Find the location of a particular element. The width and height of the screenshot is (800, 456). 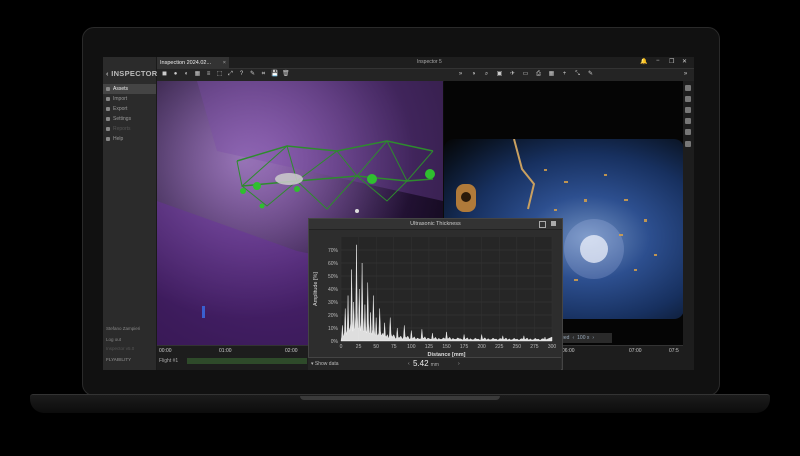

trash-icon: 🗑 is located at coordinates (286, 74).